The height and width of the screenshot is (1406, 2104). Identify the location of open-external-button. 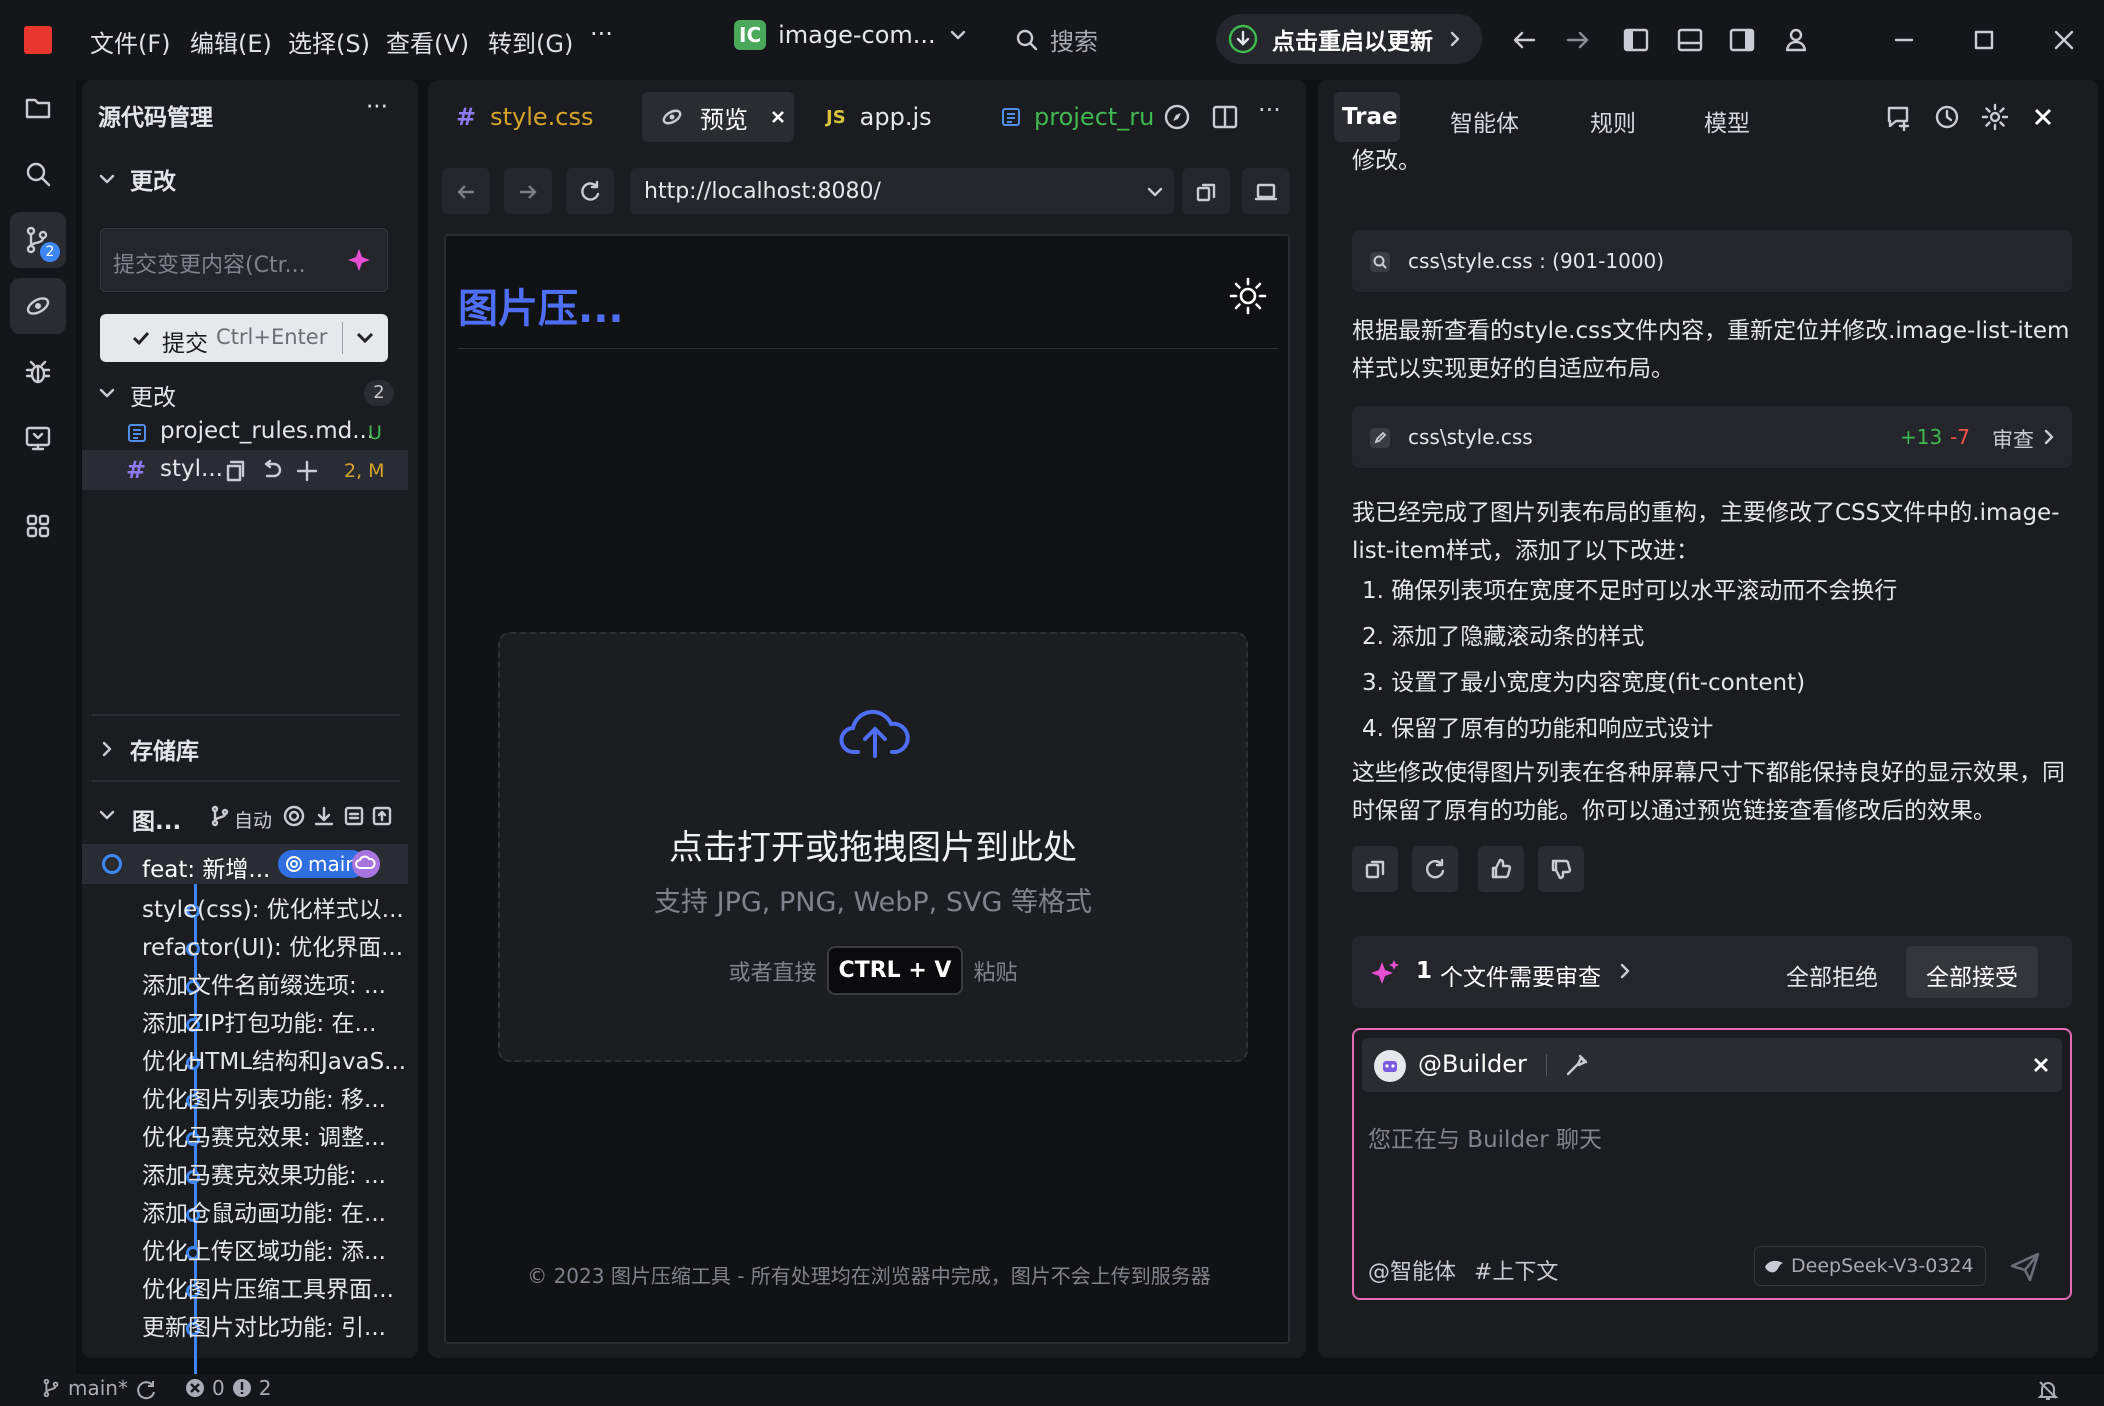
(1266, 191).